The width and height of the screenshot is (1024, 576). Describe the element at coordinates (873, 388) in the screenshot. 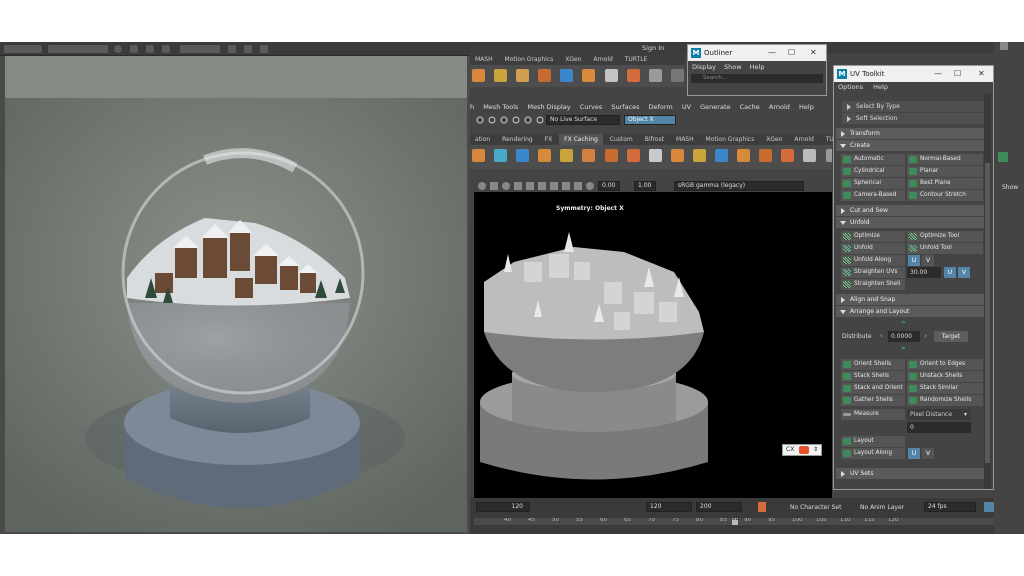

I see `stack-and-orient-button: Stack and Orient` at that location.